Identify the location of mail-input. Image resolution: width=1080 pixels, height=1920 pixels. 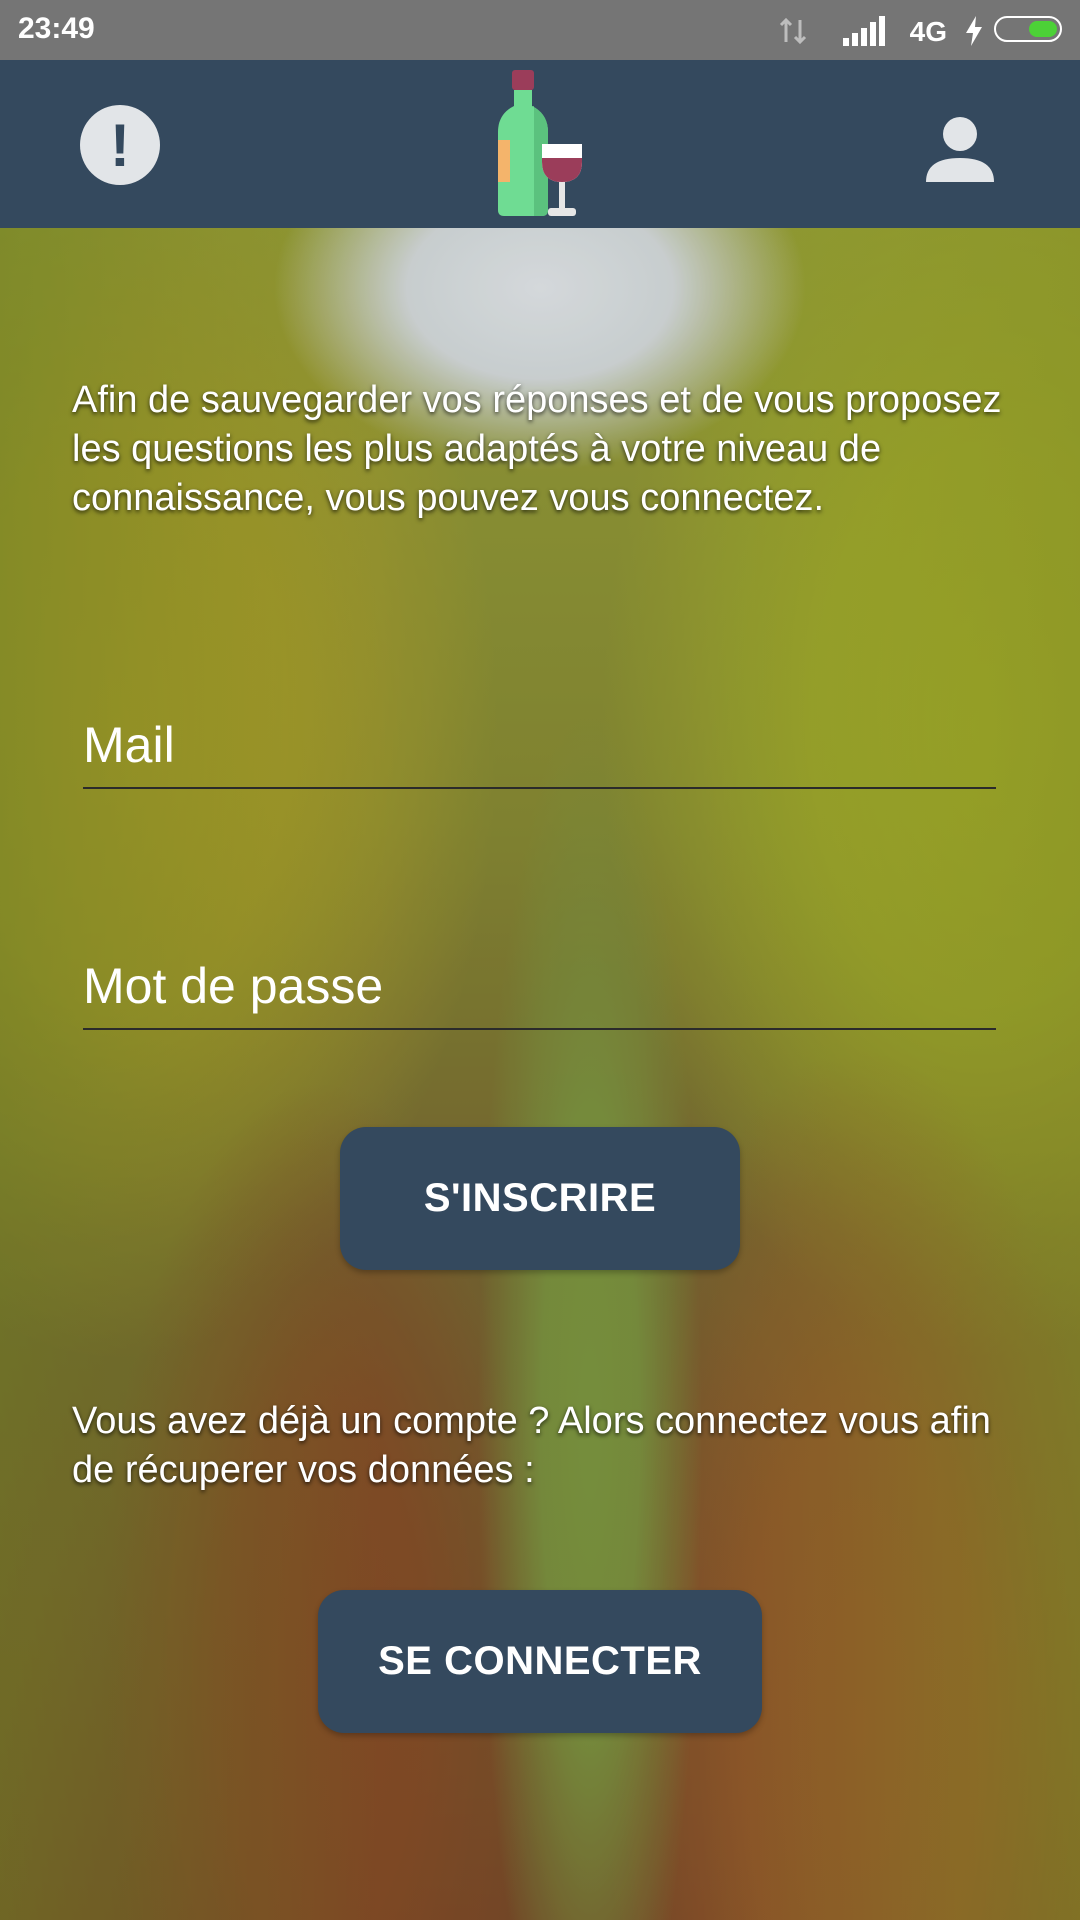
(539, 745).